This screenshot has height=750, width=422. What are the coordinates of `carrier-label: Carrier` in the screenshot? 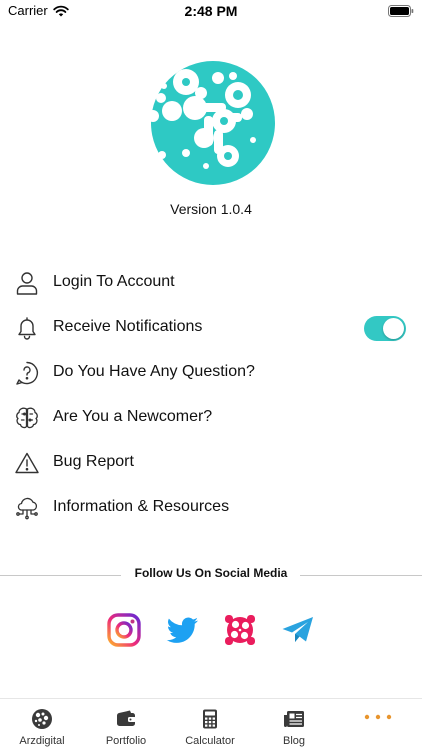 It's located at (28, 10).